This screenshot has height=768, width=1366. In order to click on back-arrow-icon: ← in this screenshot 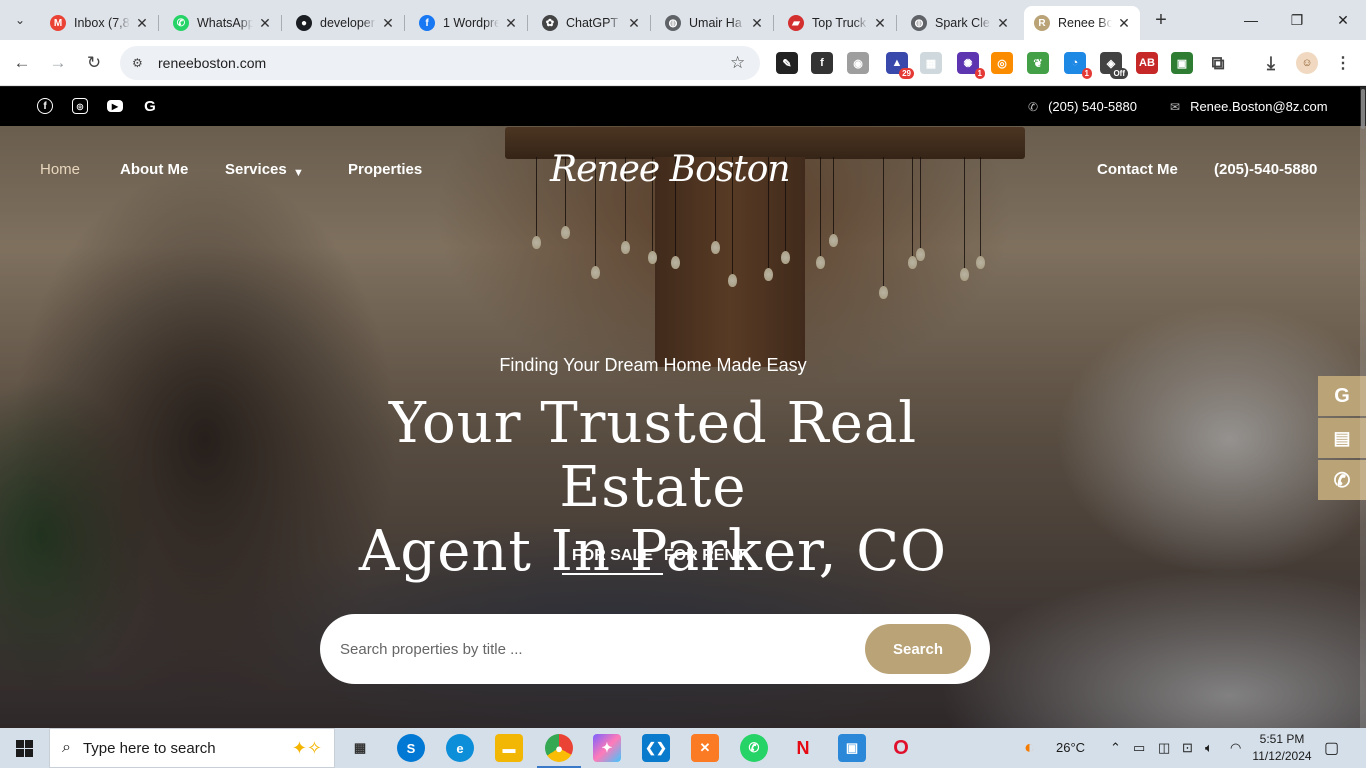, I will do `click(22, 63)`.